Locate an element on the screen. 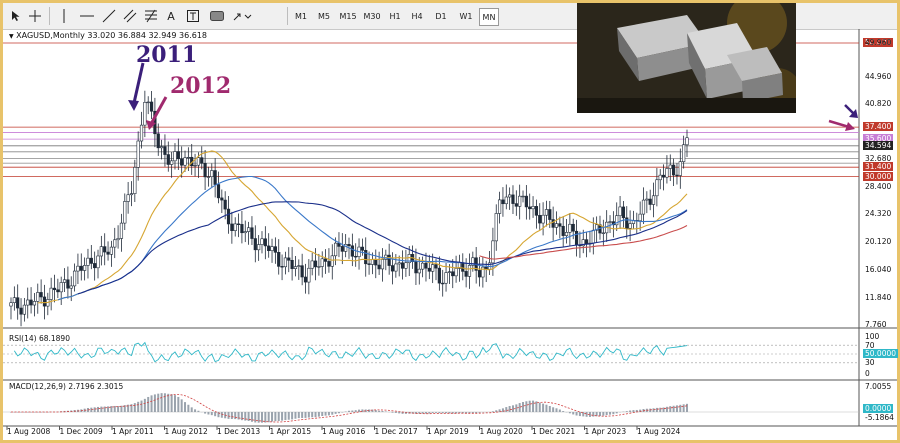  timeframe-h1: H1 is located at coordinates (395, 16).